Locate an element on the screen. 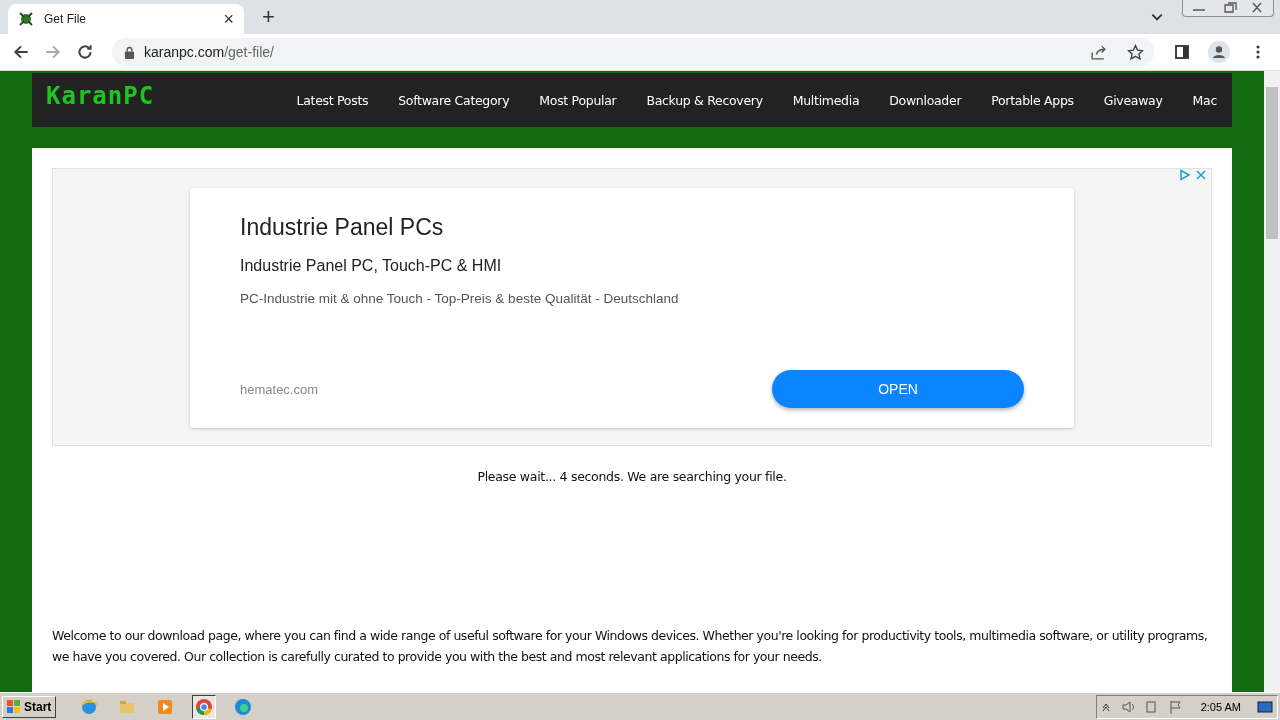  reload-icon is located at coordinates (85, 52).